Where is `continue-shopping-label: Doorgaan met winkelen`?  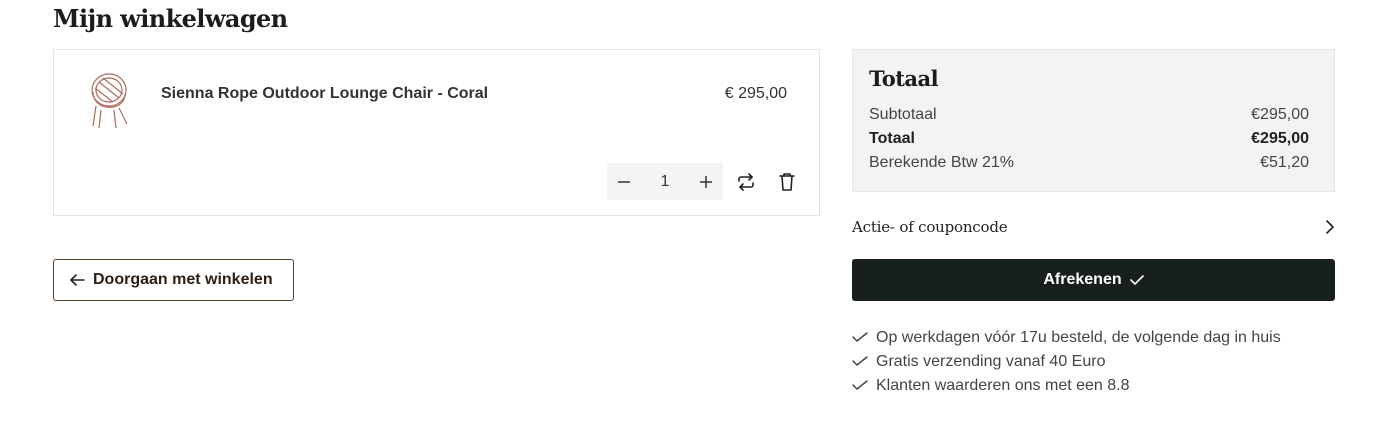
continue-shopping-label: Doorgaan met winkelen is located at coordinates (183, 279).